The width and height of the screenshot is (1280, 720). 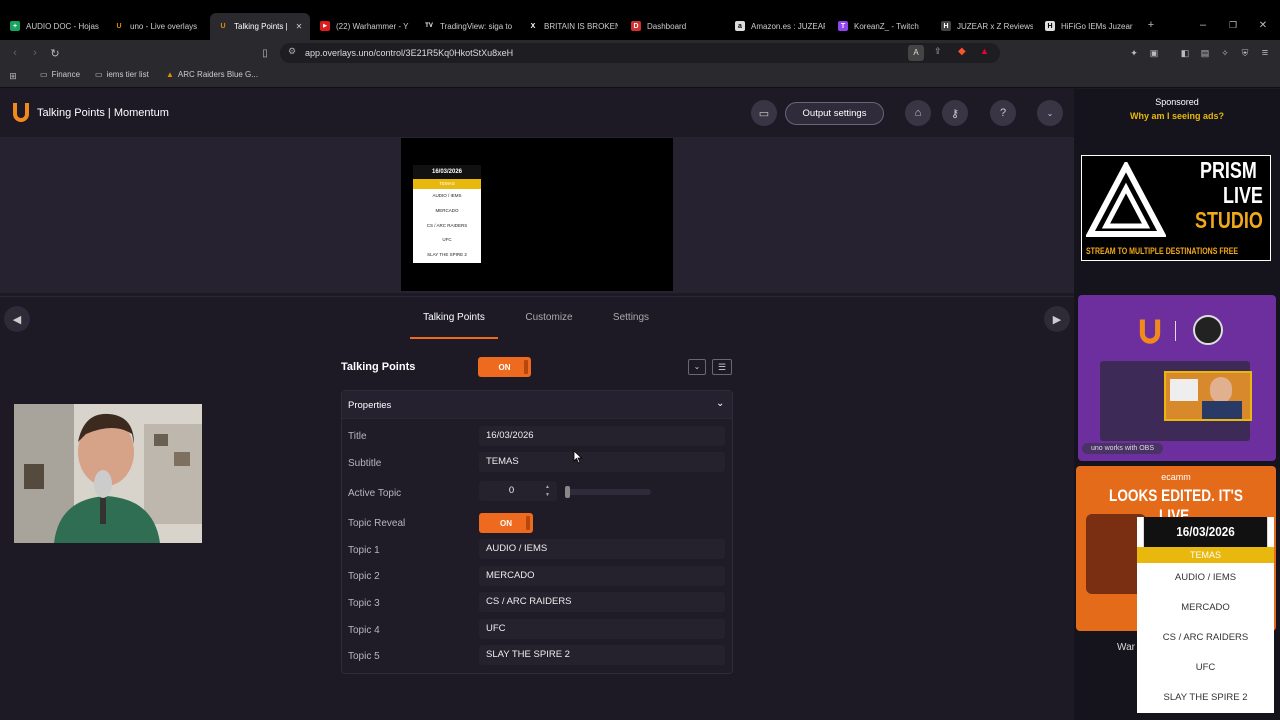 I want to click on topic-reveal-toggle: ON, so click(x=506, y=523).